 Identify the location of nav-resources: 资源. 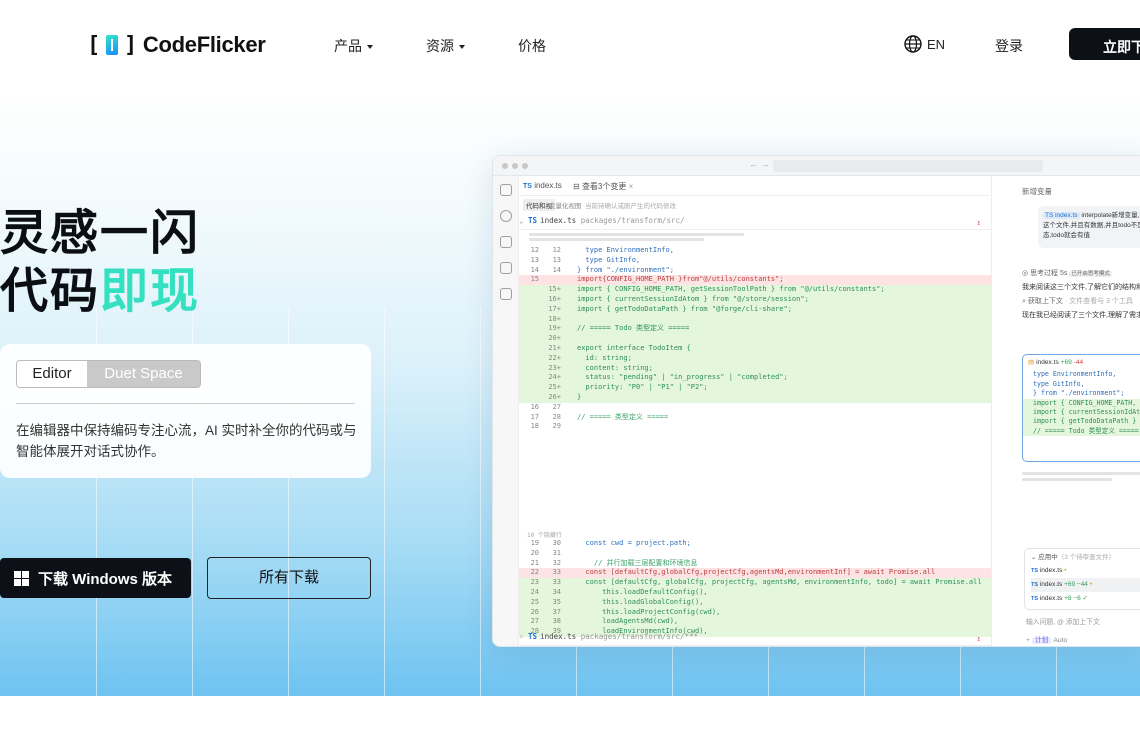
(445, 46).